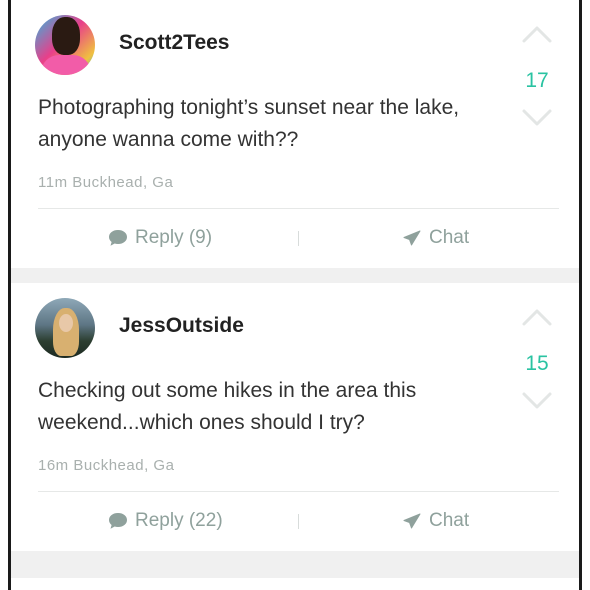  Describe the element at coordinates (174, 237) in the screenshot. I see `reply-label: Reply (9)` at that location.